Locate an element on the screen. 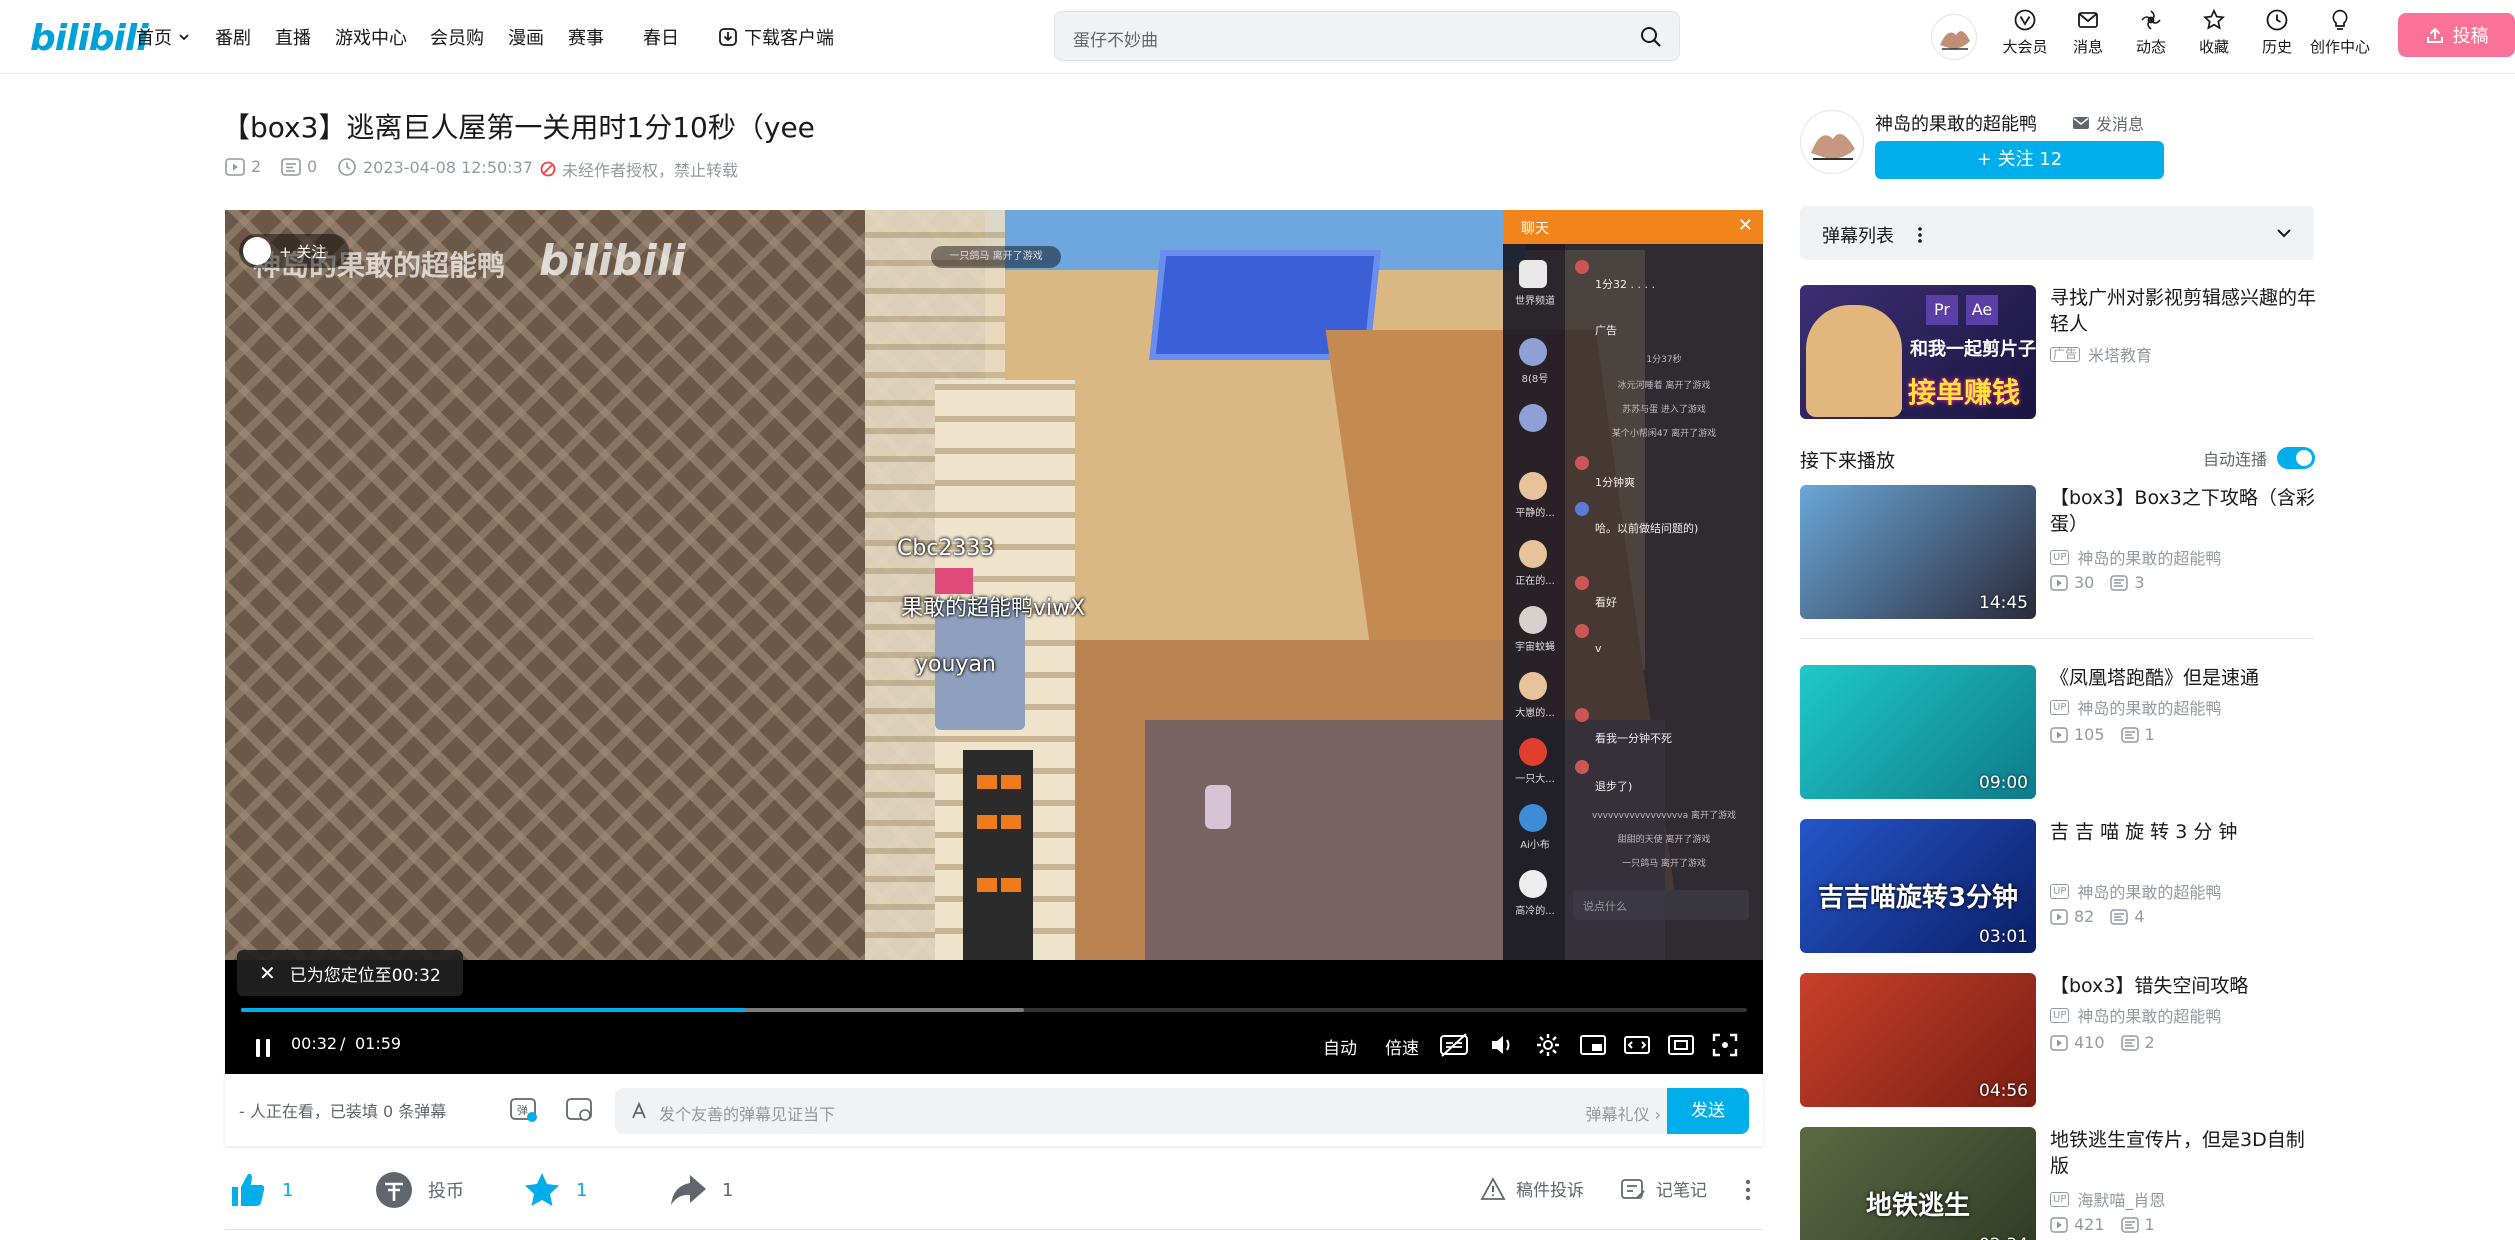 This screenshot has height=1240, width=2515. settings-gear-icon is located at coordinates (1548, 1045).